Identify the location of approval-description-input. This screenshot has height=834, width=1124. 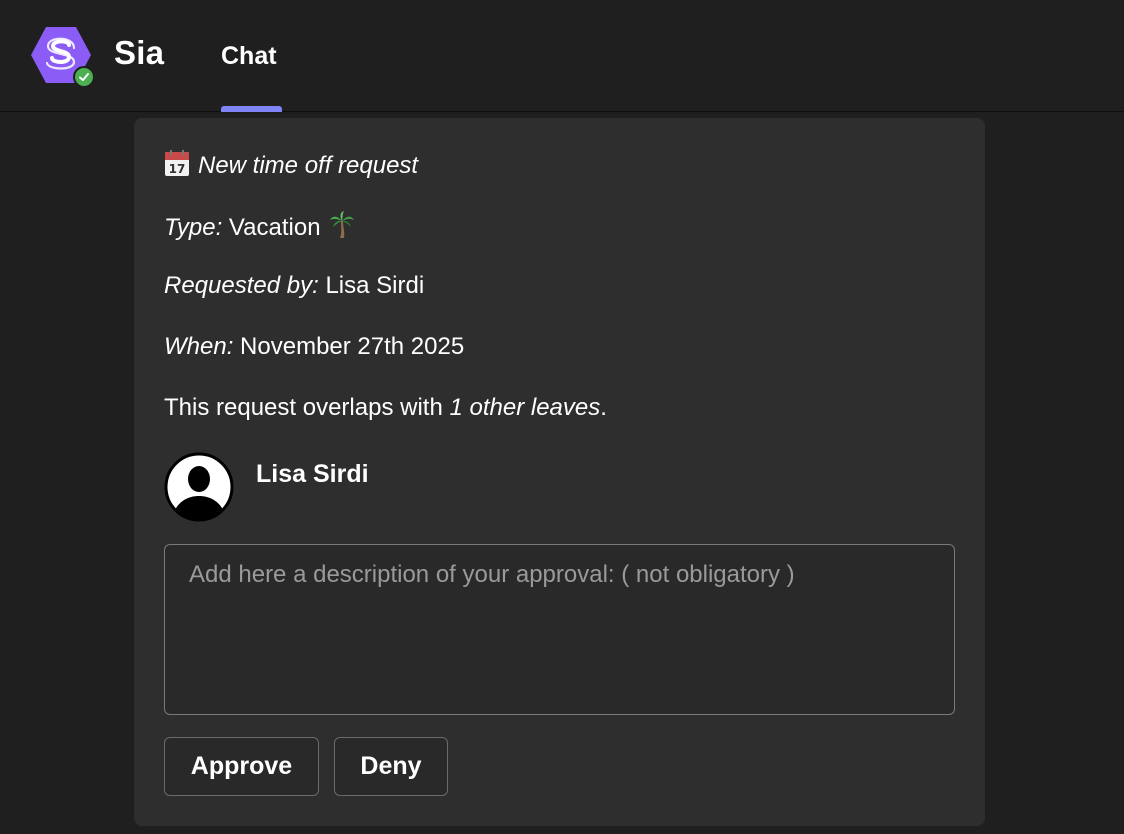
(559, 629).